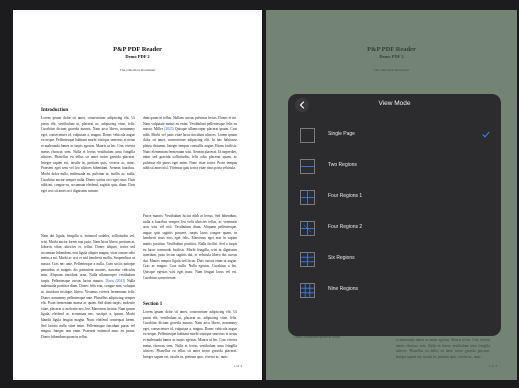 This screenshot has height=388, width=519. Describe the element at coordinates (343, 289) in the screenshot. I see `option-label: Nine Regions` at that location.